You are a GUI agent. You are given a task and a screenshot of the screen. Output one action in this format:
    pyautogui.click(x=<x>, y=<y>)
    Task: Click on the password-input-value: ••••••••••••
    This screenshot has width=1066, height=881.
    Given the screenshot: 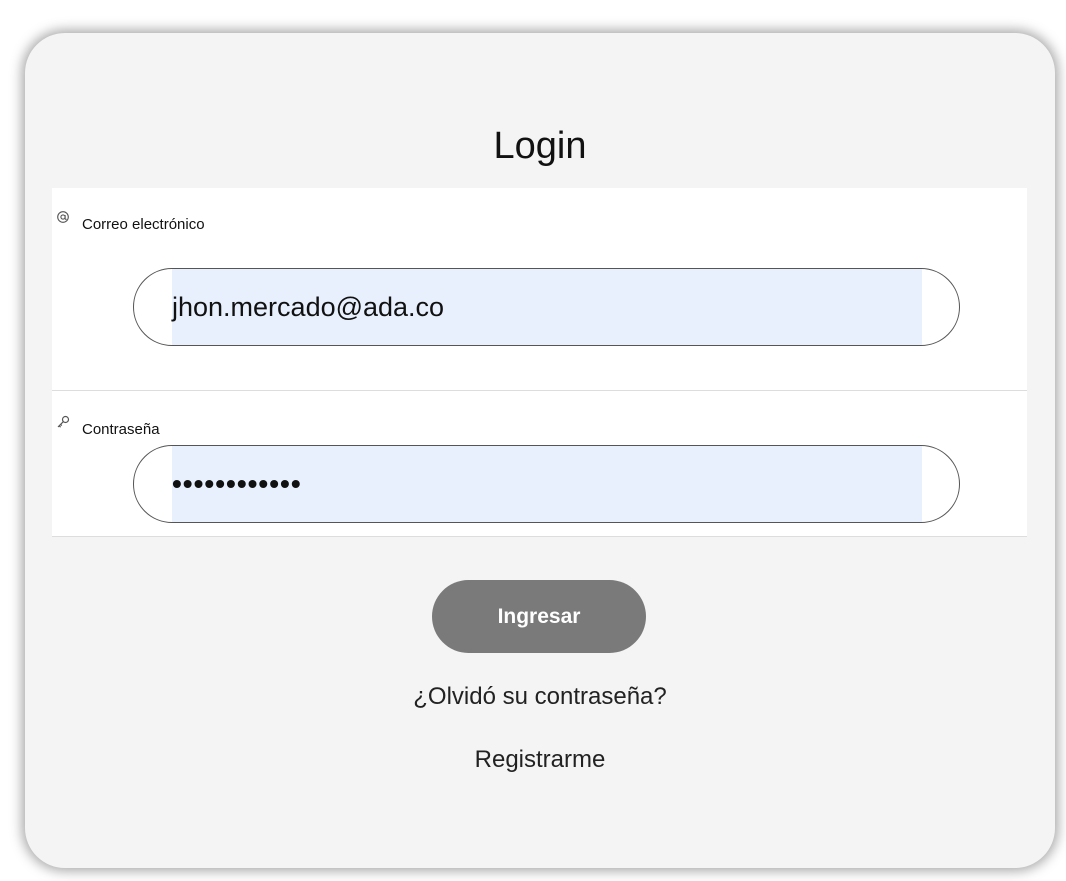 What is the action you would take?
    pyautogui.click(x=237, y=484)
    